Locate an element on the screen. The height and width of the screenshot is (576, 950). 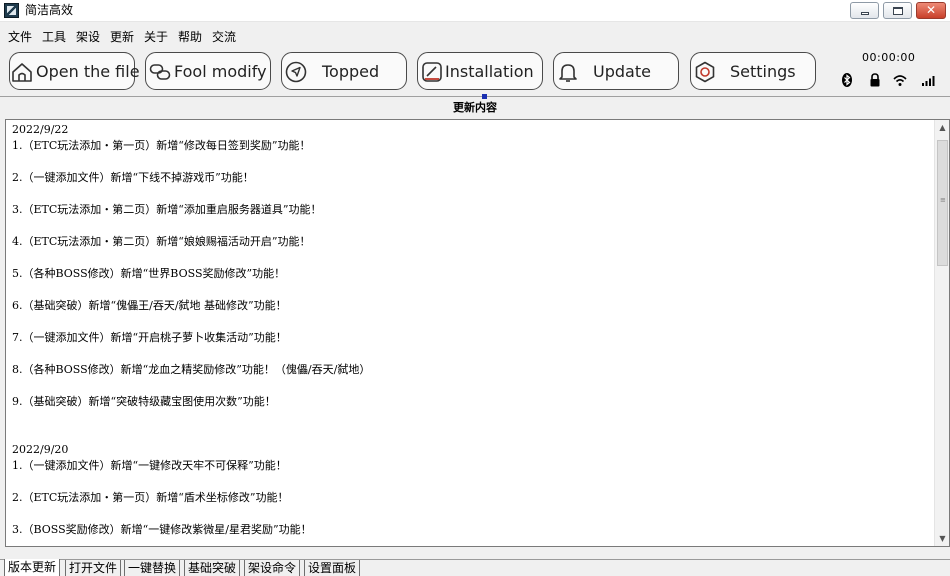
scroll-up-icon: ▲ is located at coordinates (942, 127).